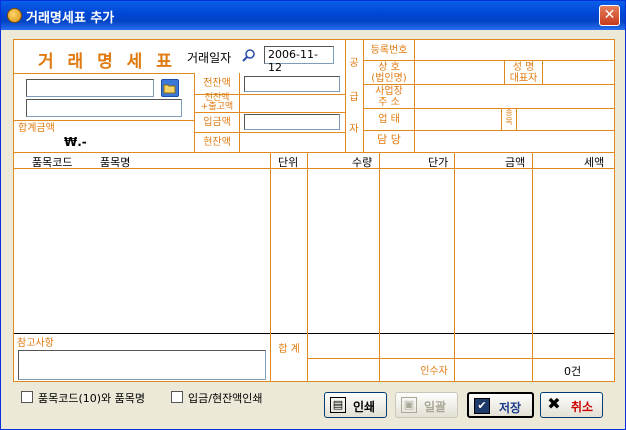 The image size is (626, 430). Describe the element at coordinates (354, 63) in the screenshot. I see `supplier-char-1: 공` at that location.